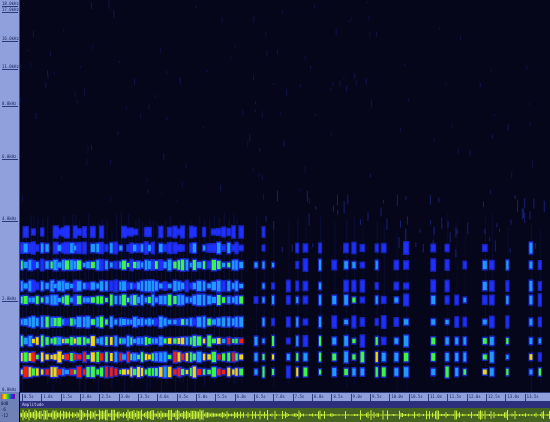  I want to click on time-tick-label: 6.0s, so click(240, 397).